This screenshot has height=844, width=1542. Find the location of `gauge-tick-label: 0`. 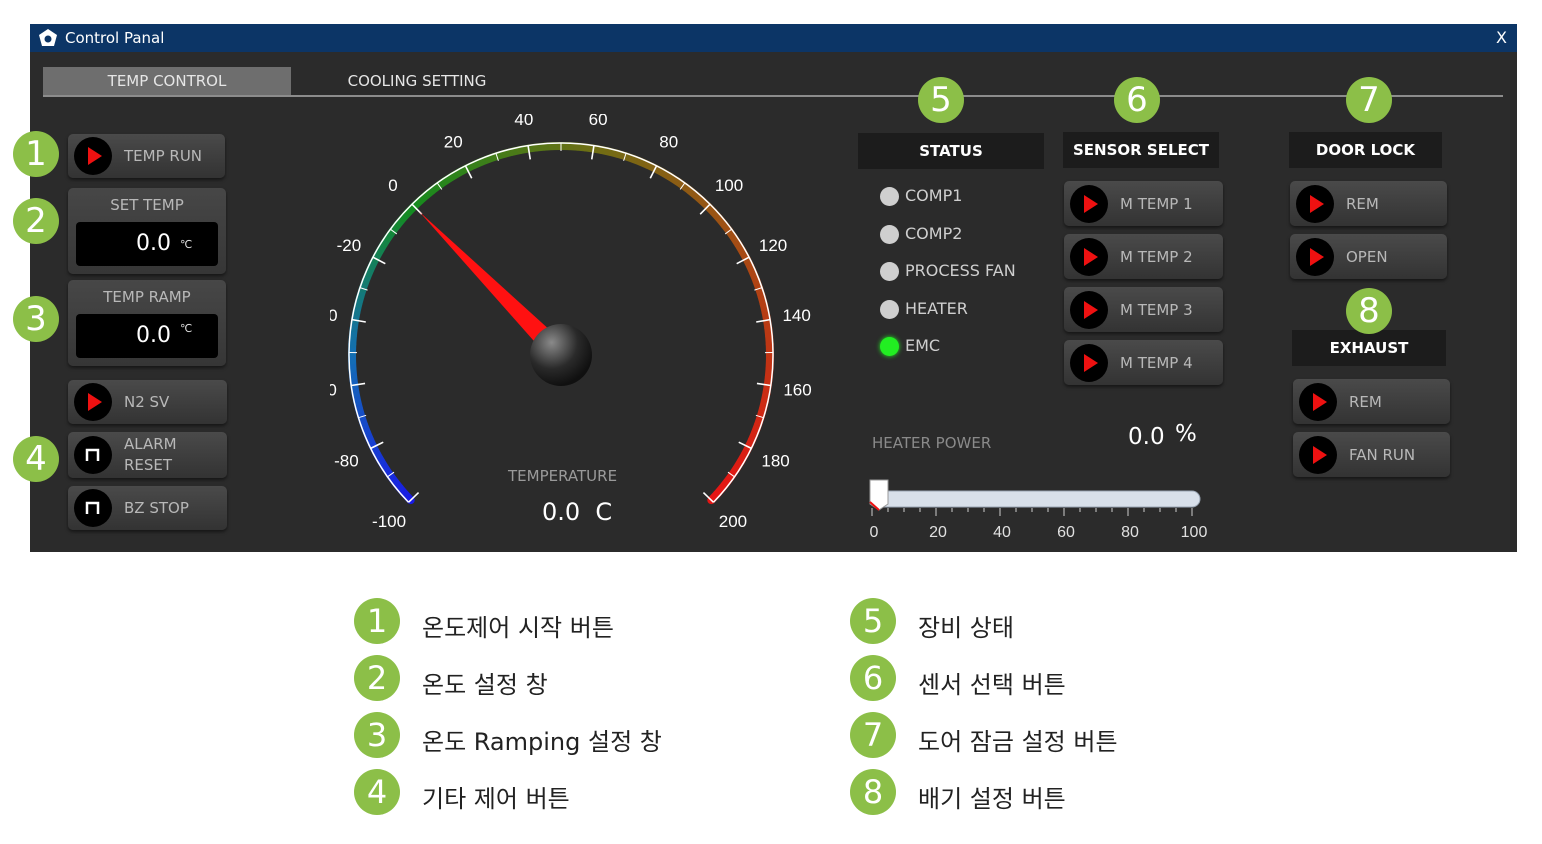

gauge-tick-label: 0 is located at coordinates (392, 185).